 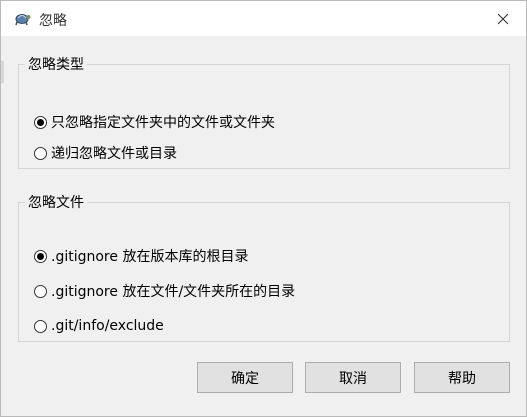 I want to click on window-title: 忽略, so click(x=53, y=21).